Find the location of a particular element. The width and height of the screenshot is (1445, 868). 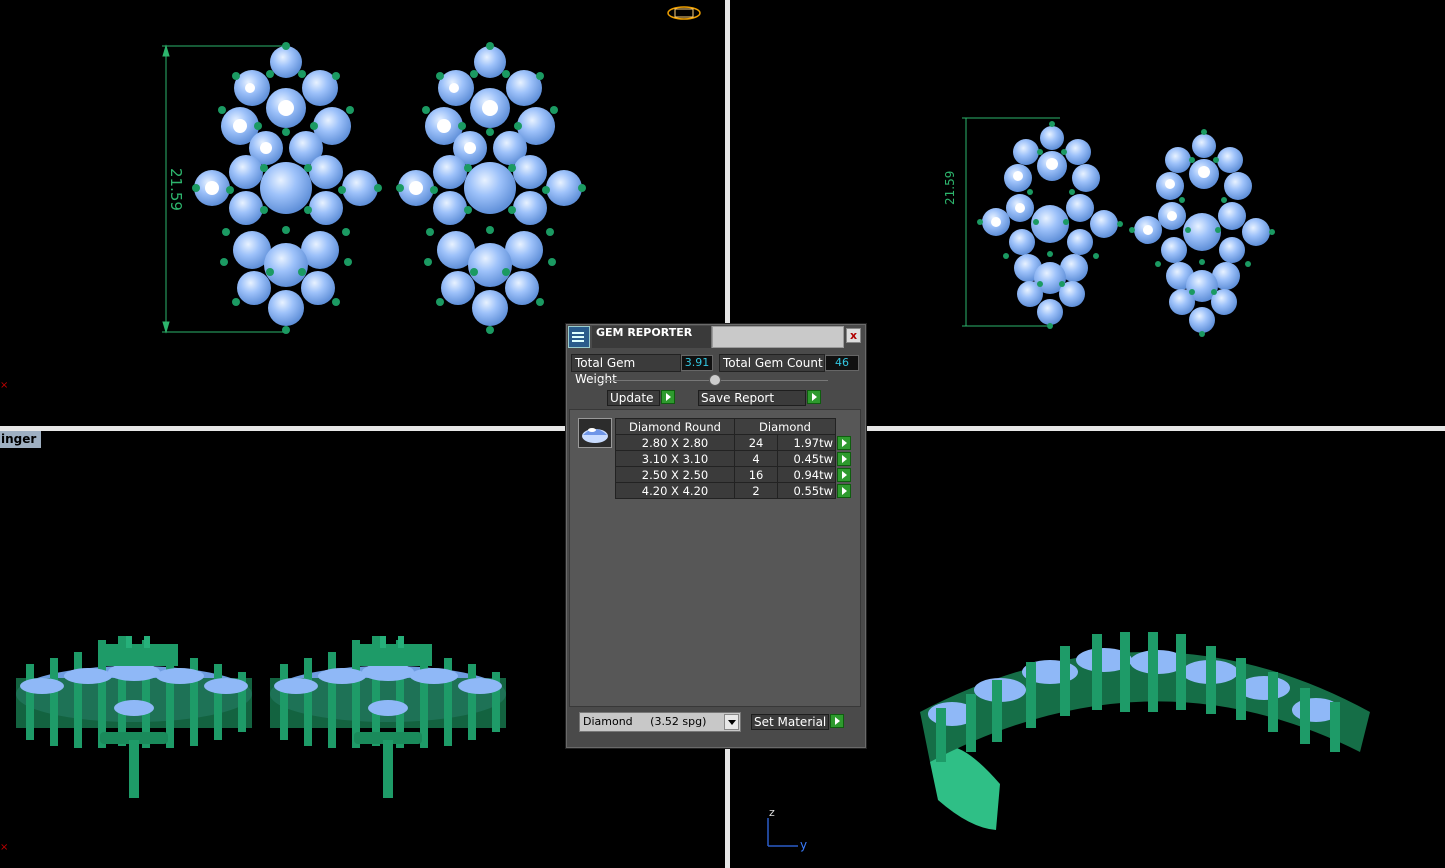

total-gem-count-label: Total Gem Count is located at coordinates (772, 363).